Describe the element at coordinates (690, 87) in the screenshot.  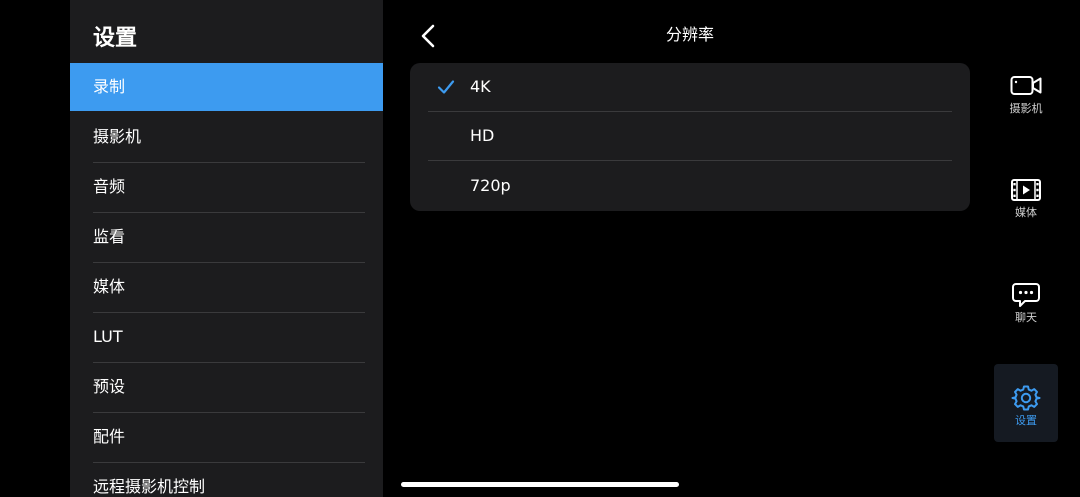
I see `option-4k: 4K` at that location.